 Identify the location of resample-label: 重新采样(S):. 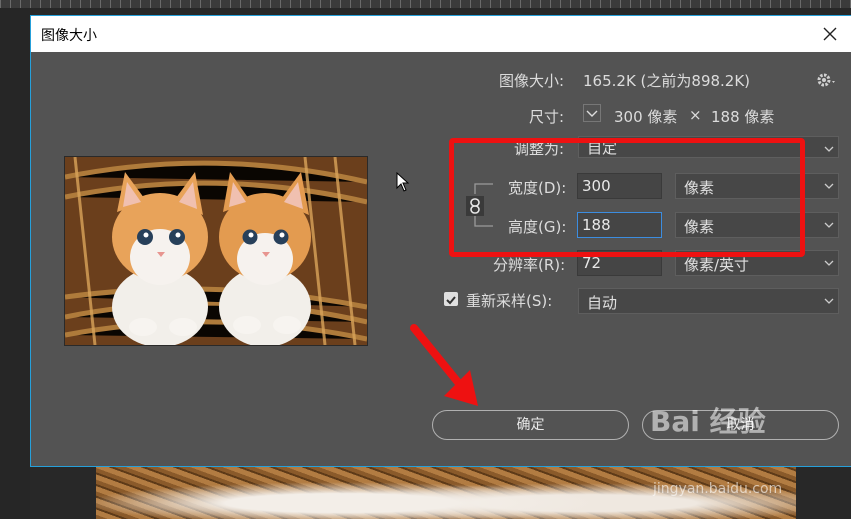
(509, 301).